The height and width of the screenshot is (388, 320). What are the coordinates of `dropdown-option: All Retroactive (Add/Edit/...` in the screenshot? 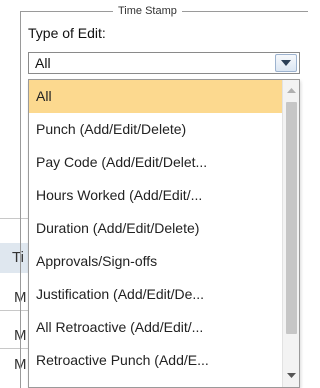 It's located at (155, 327).